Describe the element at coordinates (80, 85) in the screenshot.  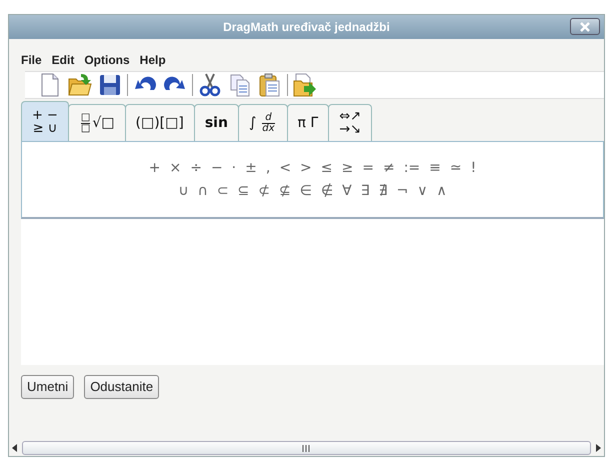
I see `open-folder-icon` at that location.